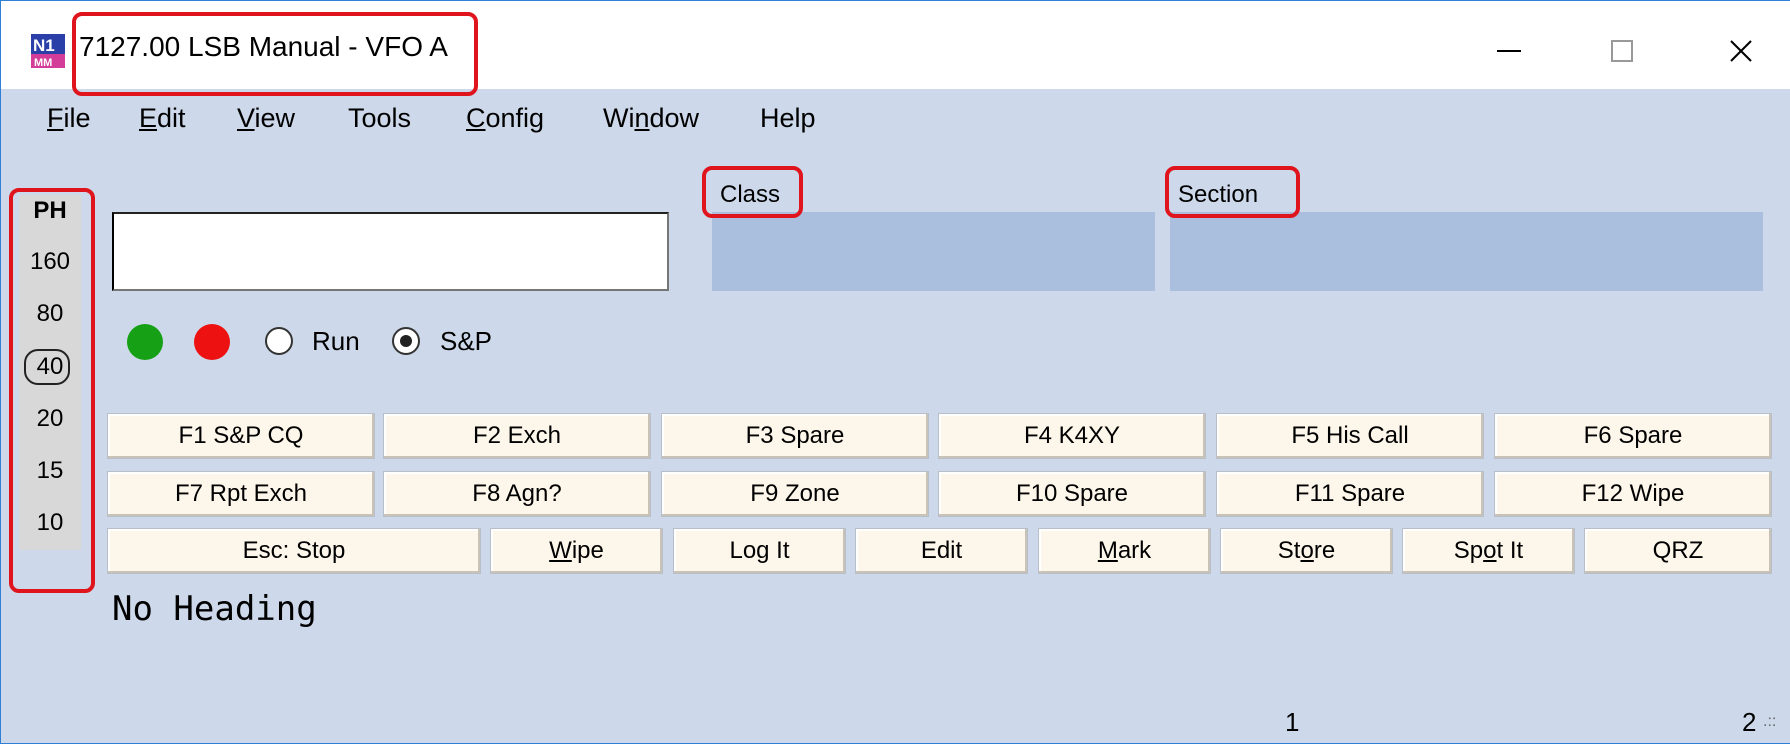 The image size is (1790, 744). Describe the element at coordinates (50, 367) in the screenshot. I see `band-40: 40` at that location.